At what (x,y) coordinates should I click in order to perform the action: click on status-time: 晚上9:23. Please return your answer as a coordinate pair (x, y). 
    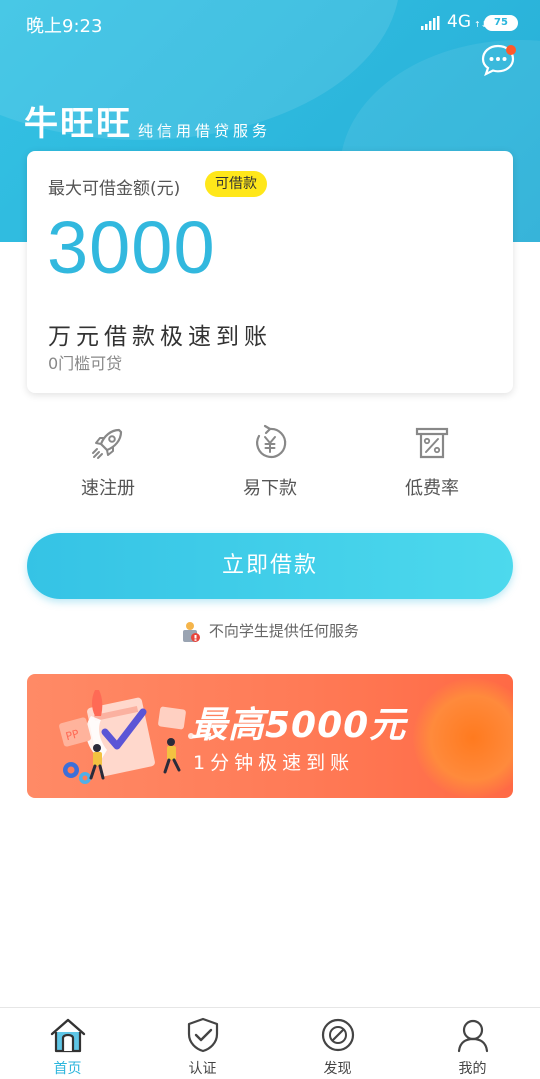
    Looking at the image, I should click on (64, 26).